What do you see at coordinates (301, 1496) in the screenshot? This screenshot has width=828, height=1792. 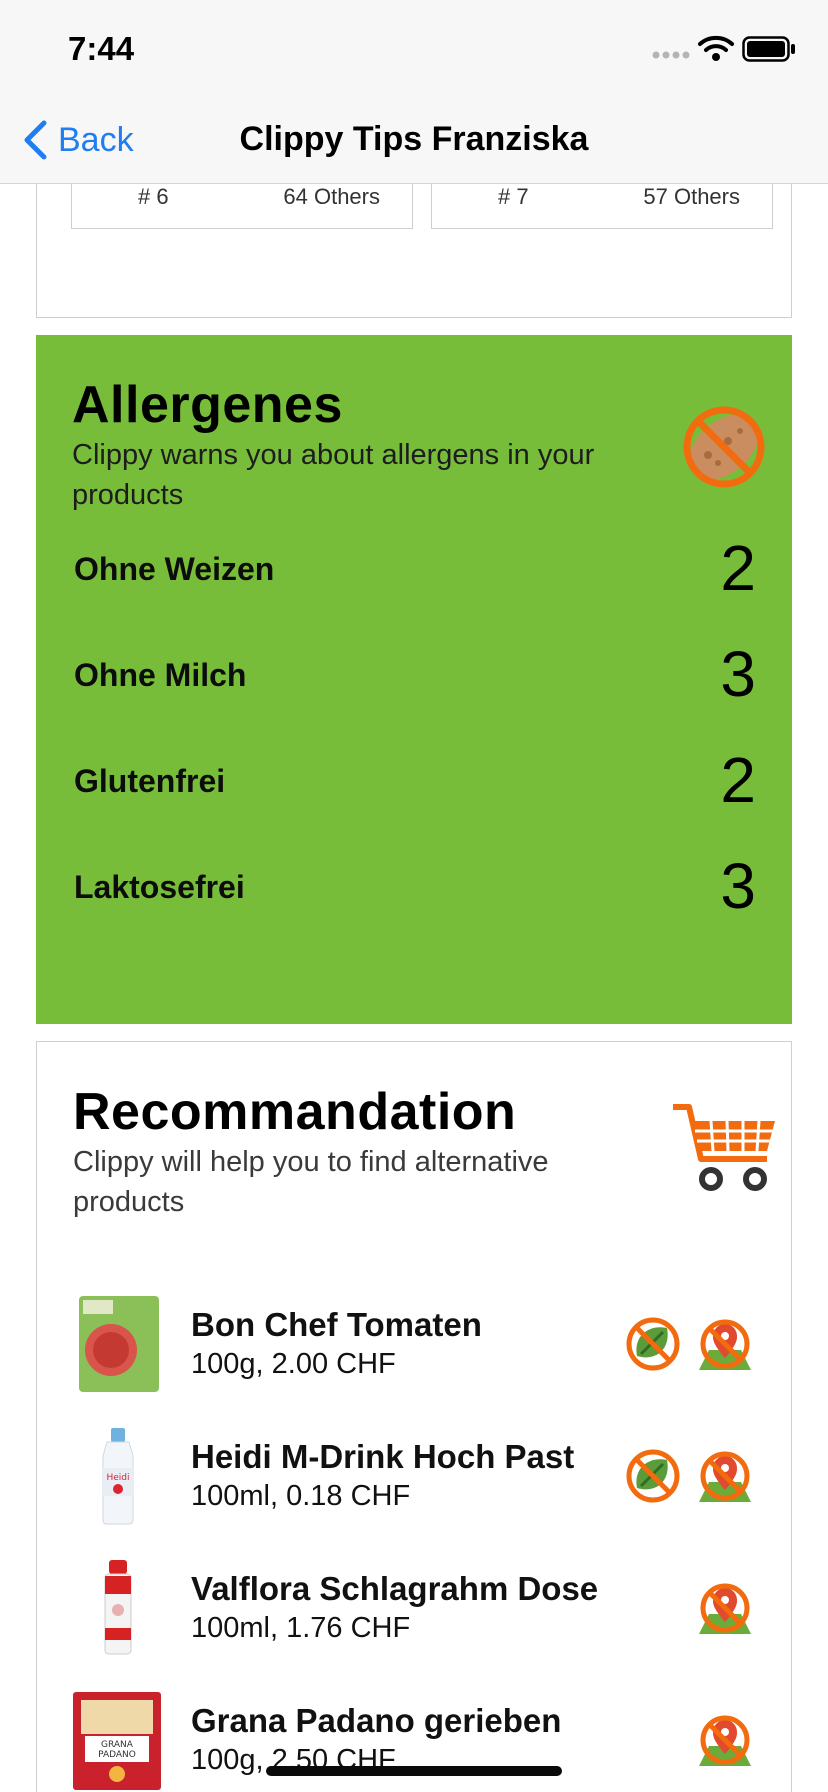 I see `product-detail: 100ml, 0.18 CHF` at bounding box center [301, 1496].